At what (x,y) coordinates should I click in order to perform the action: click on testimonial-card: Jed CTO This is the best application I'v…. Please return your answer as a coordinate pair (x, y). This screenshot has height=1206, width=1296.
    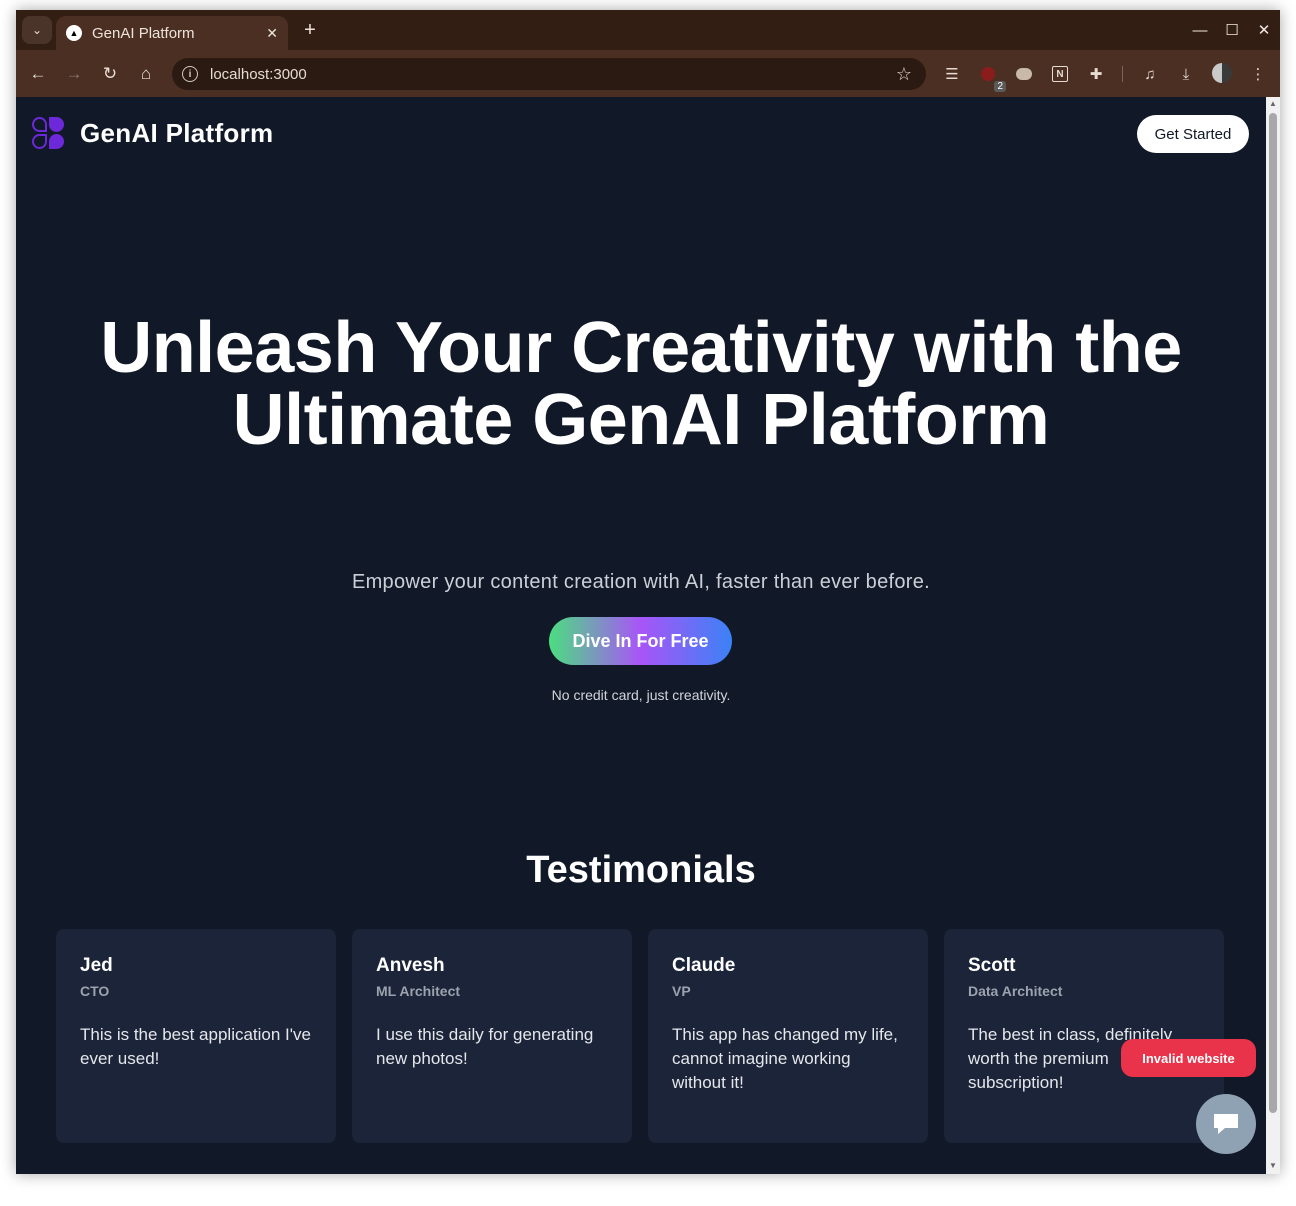
    Looking at the image, I should click on (196, 1036).